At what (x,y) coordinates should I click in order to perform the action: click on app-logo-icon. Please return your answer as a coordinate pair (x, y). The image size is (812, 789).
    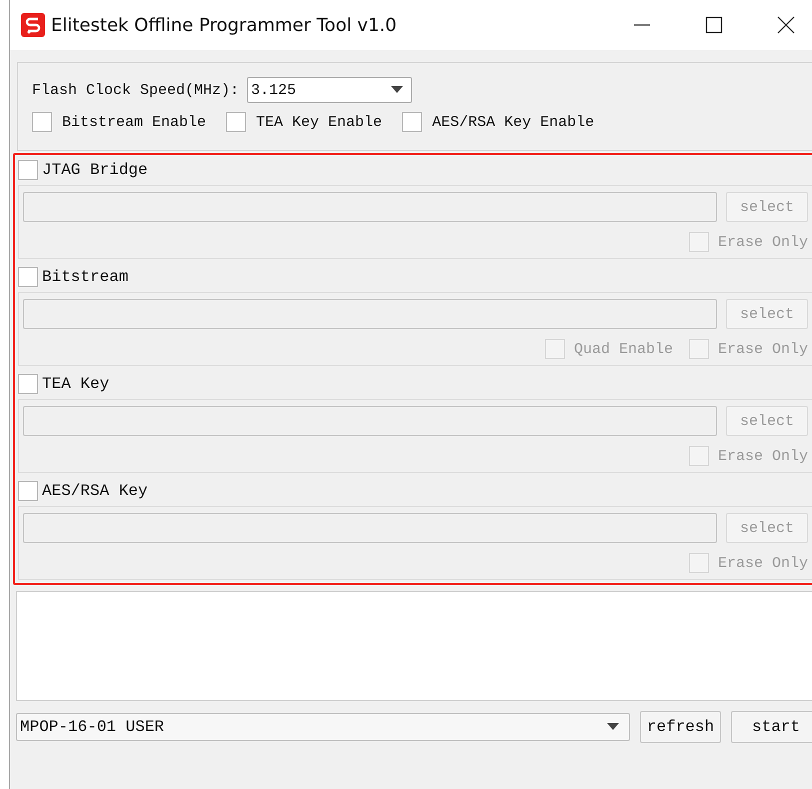
    Looking at the image, I should click on (33, 25).